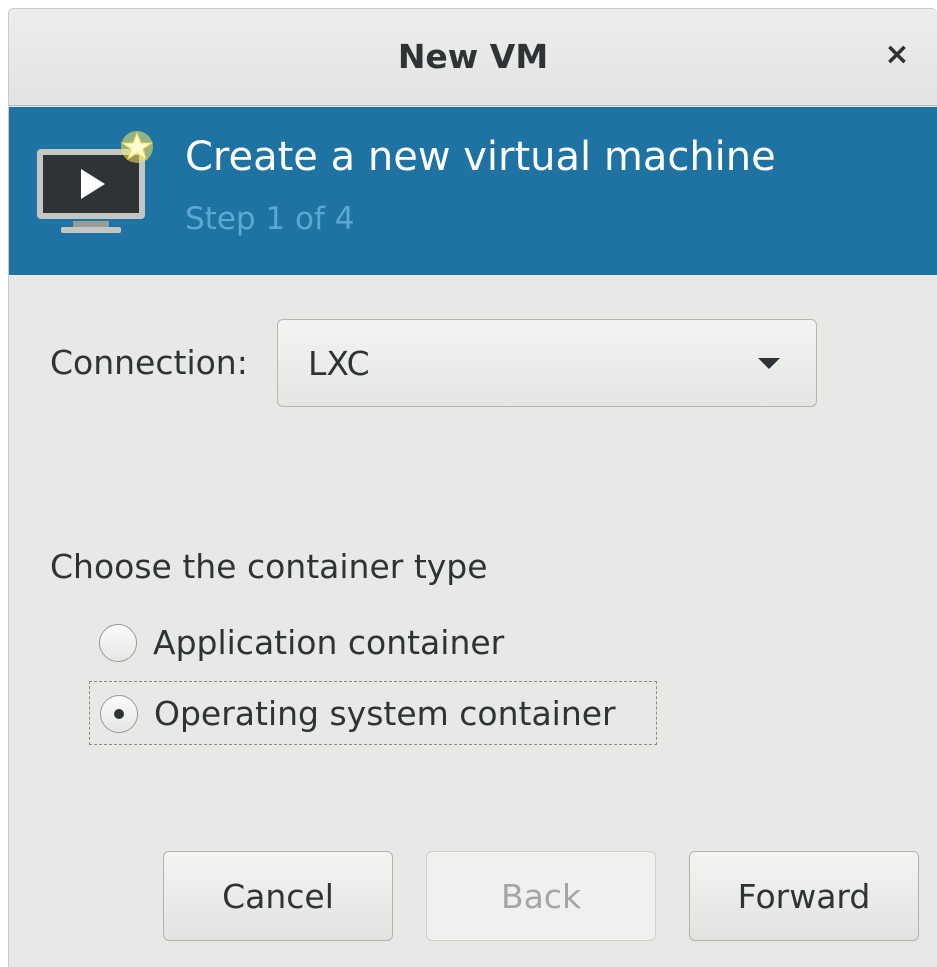 The height and width of the screenshot is (967, 937). Describe the element at coordinates (118, 643) in the screenshot. I see `radio-unchecked-icon` at that location.